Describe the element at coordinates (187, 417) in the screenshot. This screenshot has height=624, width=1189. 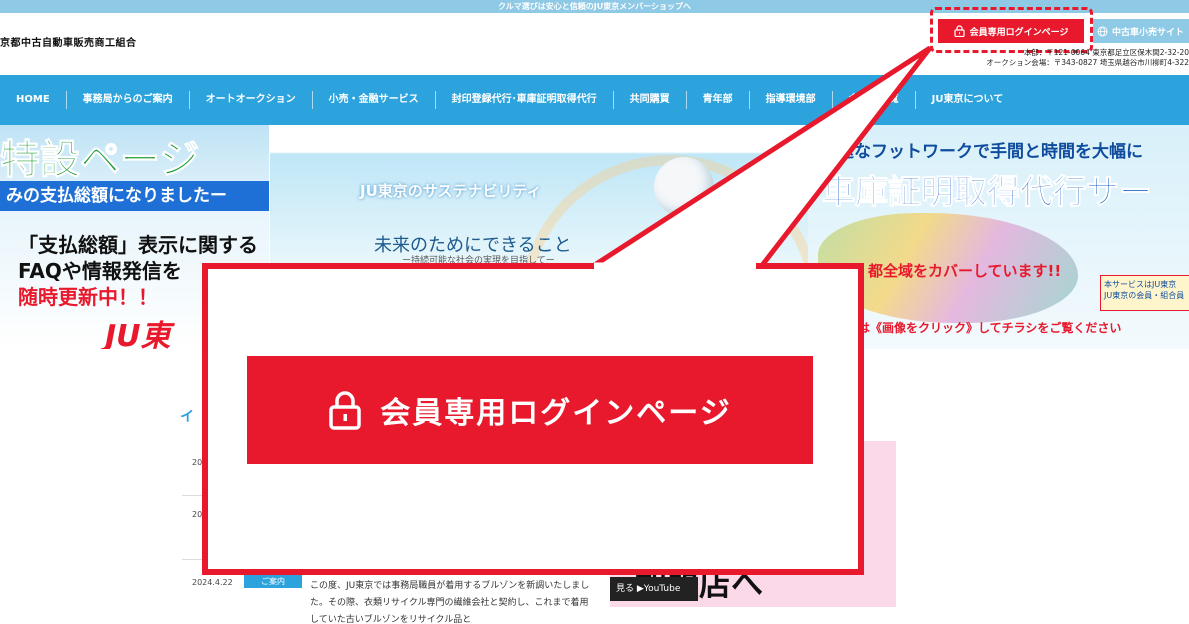
I see `news-section-heading: イ` at that location.